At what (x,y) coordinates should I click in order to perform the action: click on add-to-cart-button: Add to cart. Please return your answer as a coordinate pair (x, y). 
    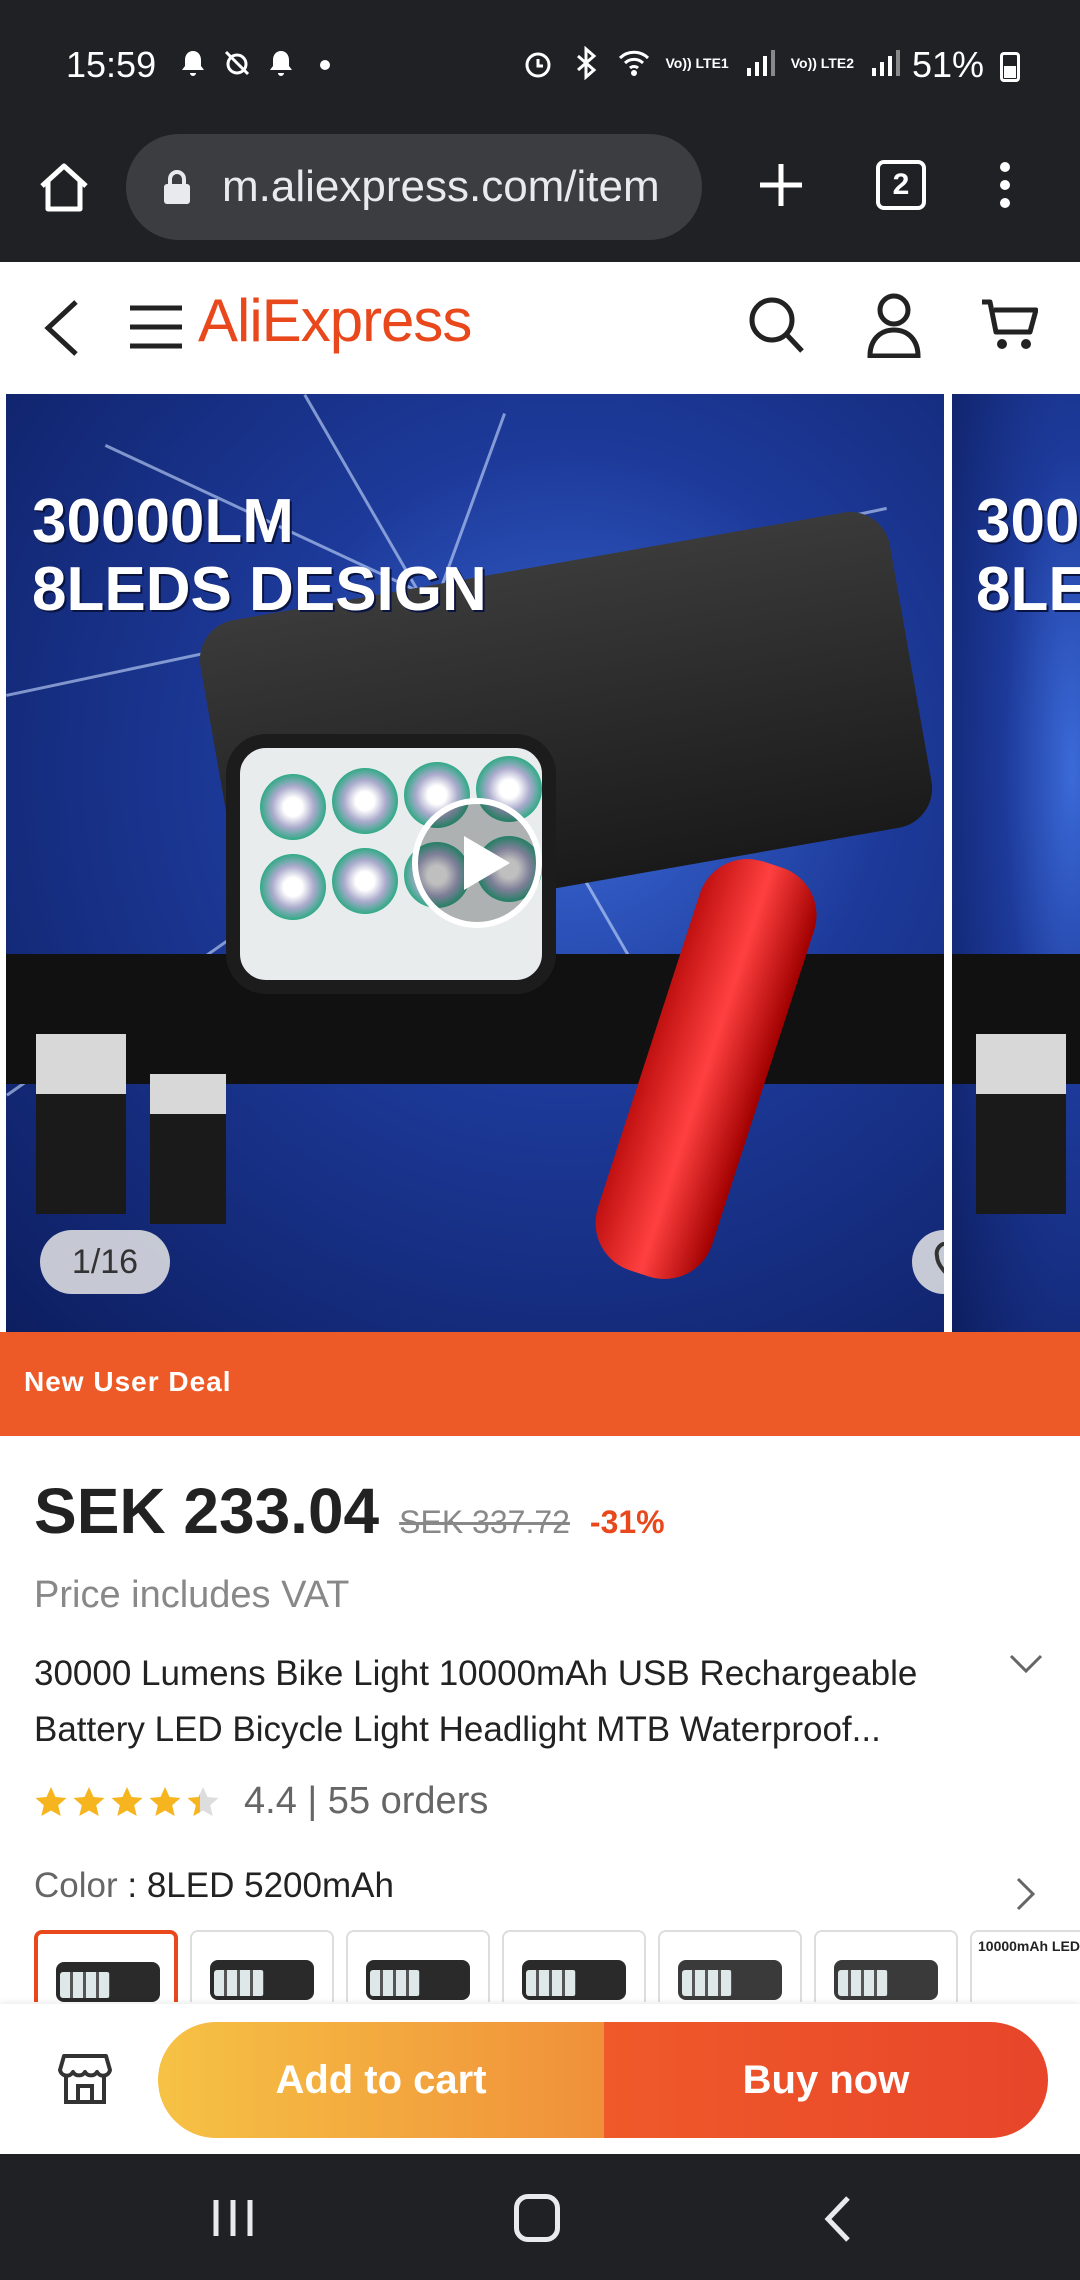
    Looking at the image, I should click on (381, 2080).